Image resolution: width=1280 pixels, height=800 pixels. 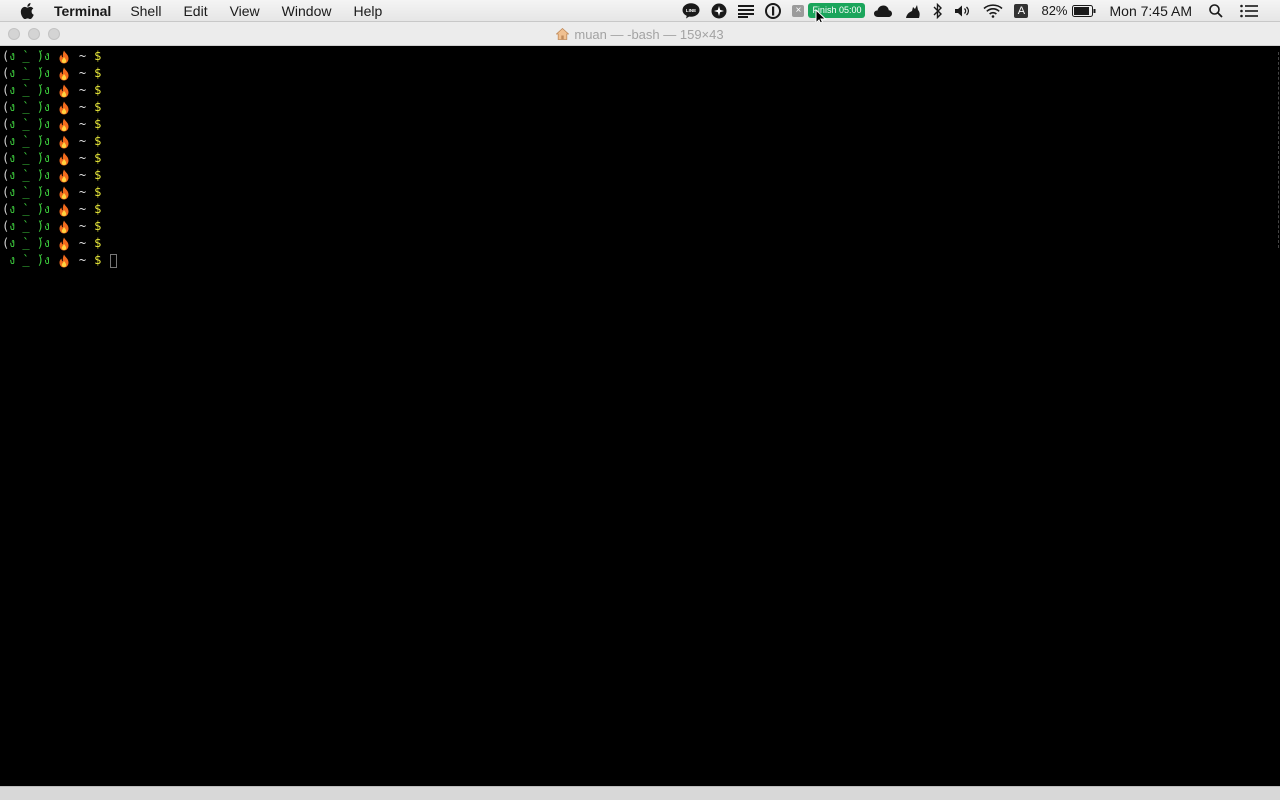 What do you see at coordinates (82, 11) in the screenshot?
I see `app-menu-terminal: Terminal` at bounding box center [82, 11].